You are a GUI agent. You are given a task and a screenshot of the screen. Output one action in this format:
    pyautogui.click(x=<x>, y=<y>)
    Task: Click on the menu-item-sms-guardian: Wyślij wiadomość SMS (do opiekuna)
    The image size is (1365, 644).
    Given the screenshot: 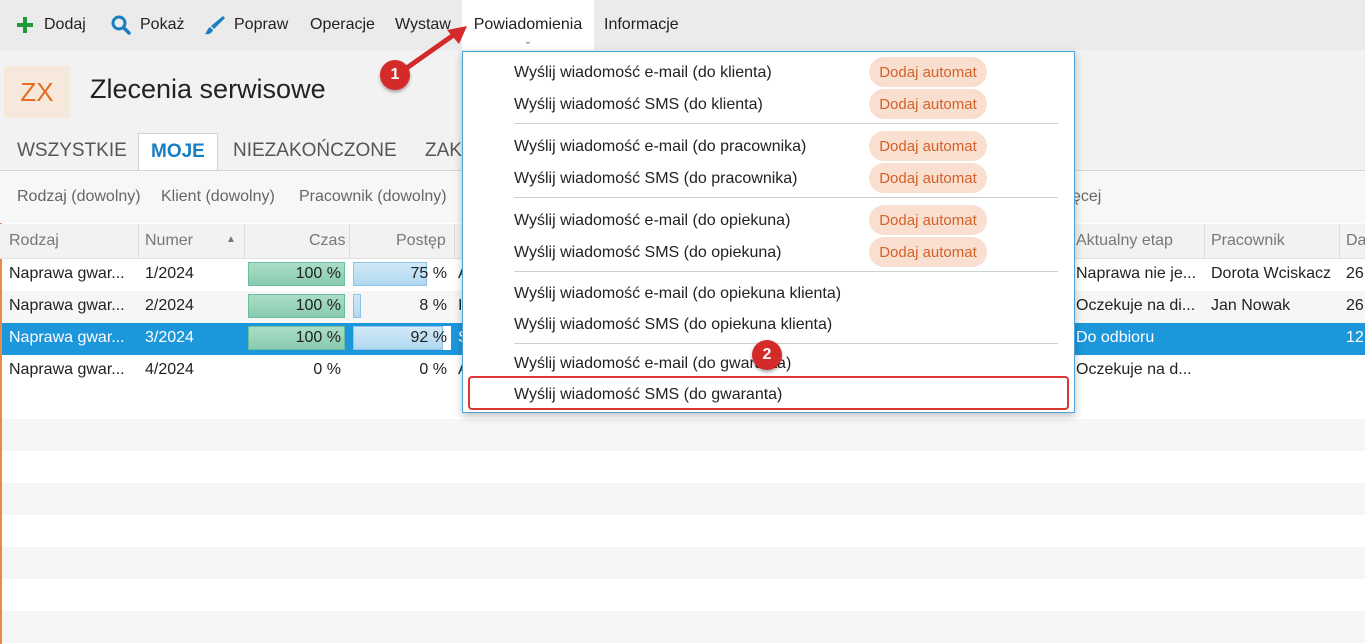 What is the action you would take?
    pyautogui.click(x=648, y=253)
    